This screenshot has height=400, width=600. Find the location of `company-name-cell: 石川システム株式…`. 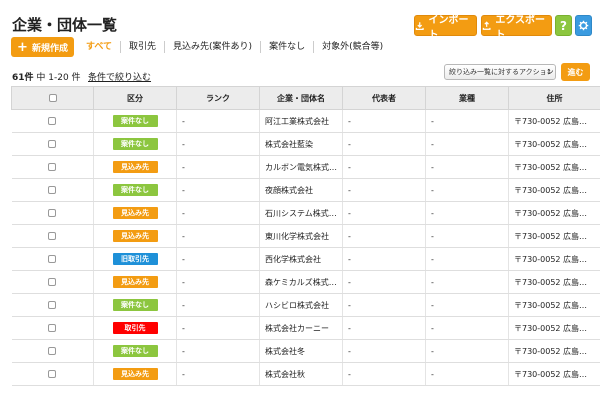

company-name-cell: 石川システム株式… is located at coordinates (301, 213).